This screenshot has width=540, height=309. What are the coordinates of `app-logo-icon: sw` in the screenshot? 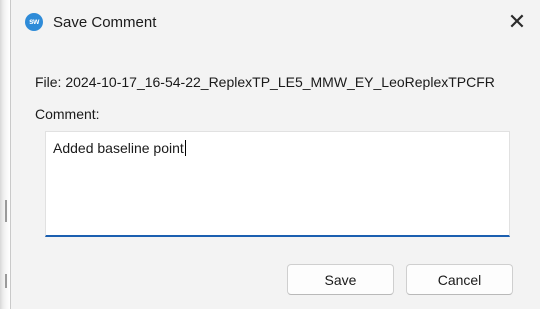 It's located at (34, 22).